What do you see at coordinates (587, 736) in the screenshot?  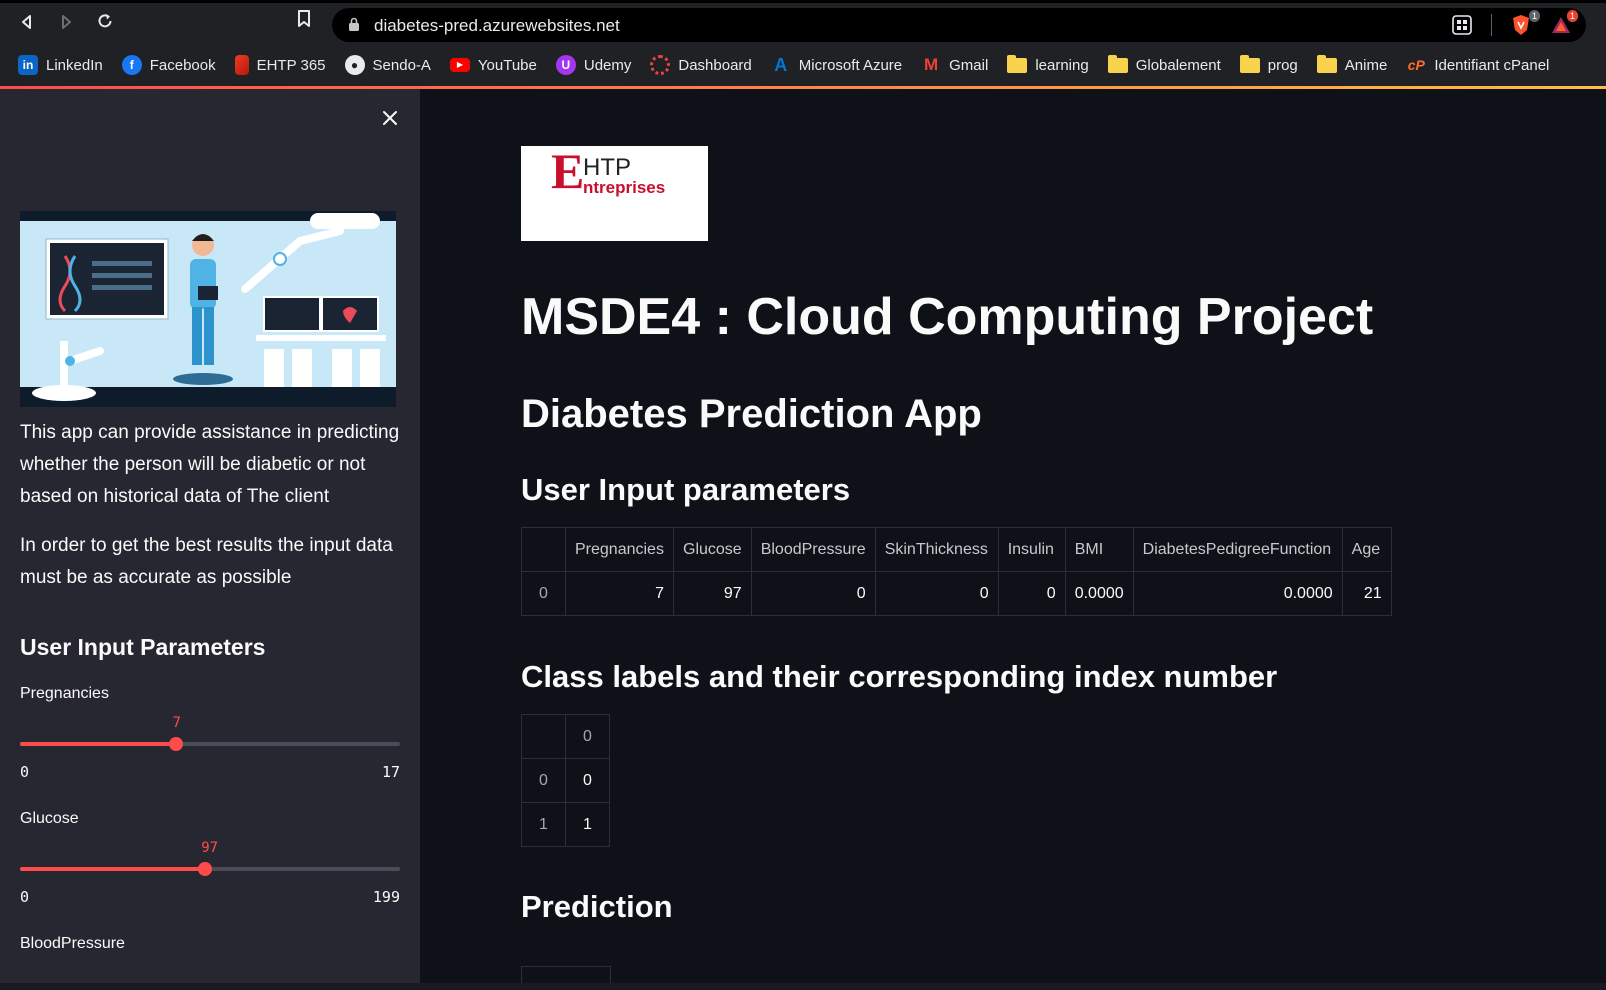 I see `column-header: 0` at bounding box center [587, 736].